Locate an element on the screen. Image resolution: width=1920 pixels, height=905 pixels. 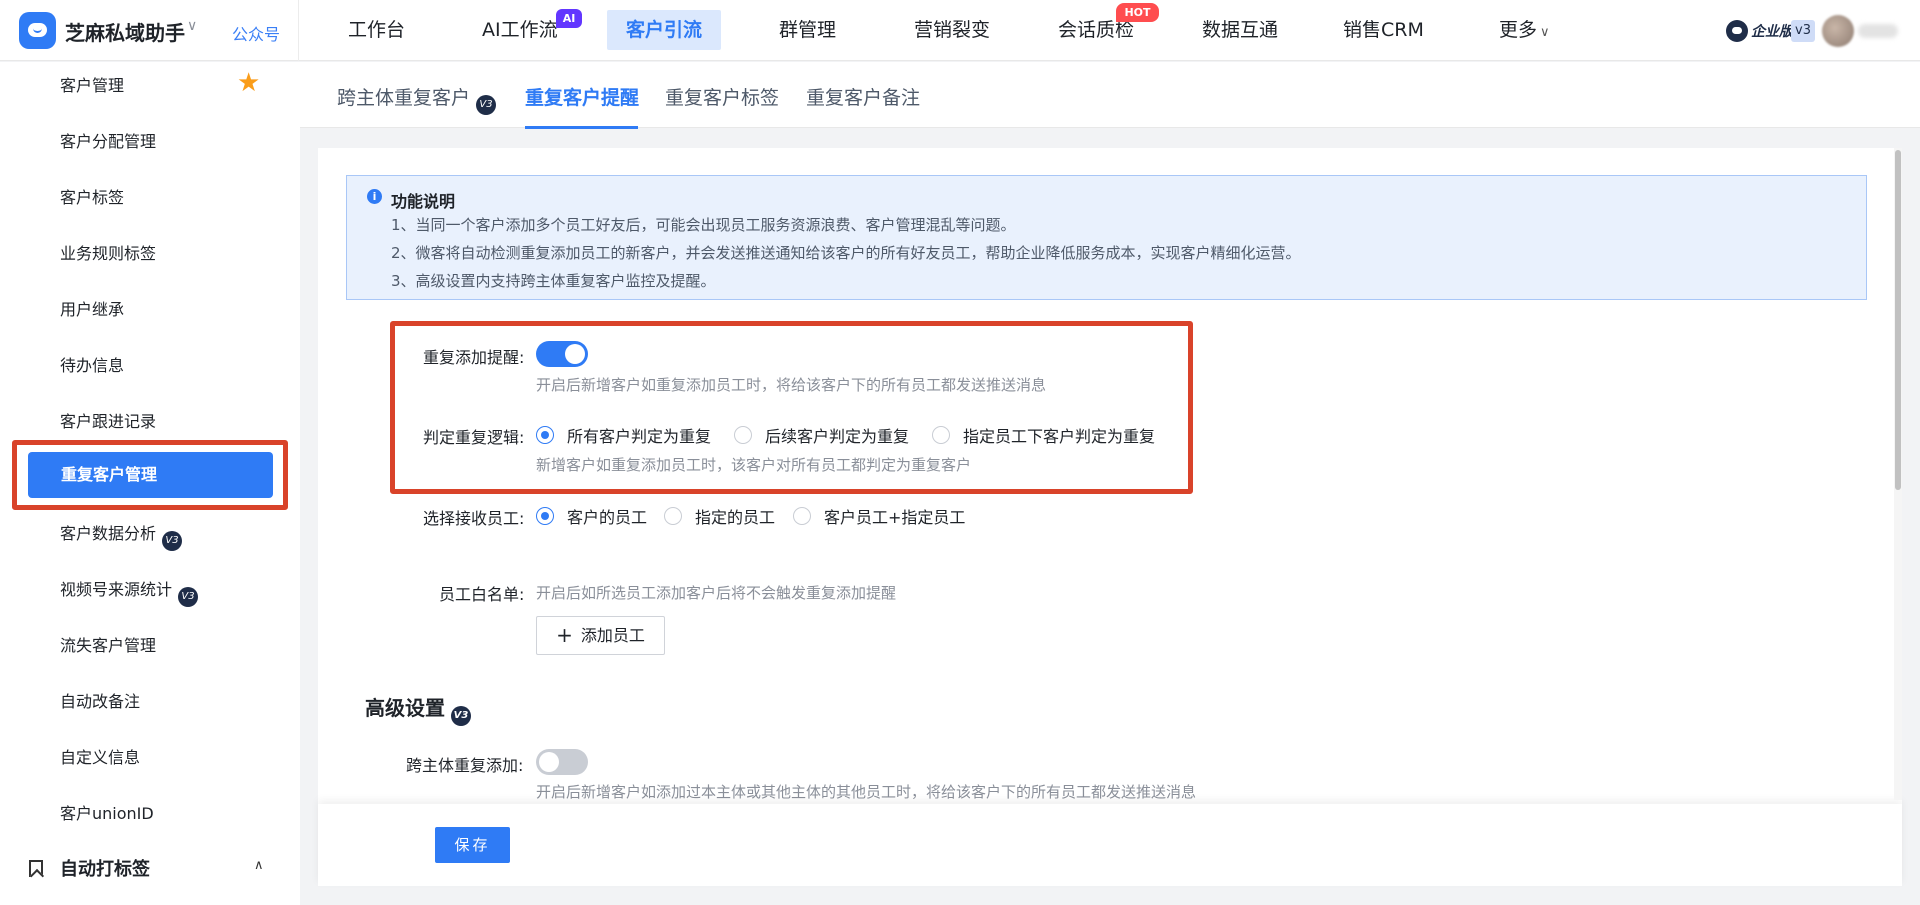
info-icon: i is located at coordinates (374, 196).